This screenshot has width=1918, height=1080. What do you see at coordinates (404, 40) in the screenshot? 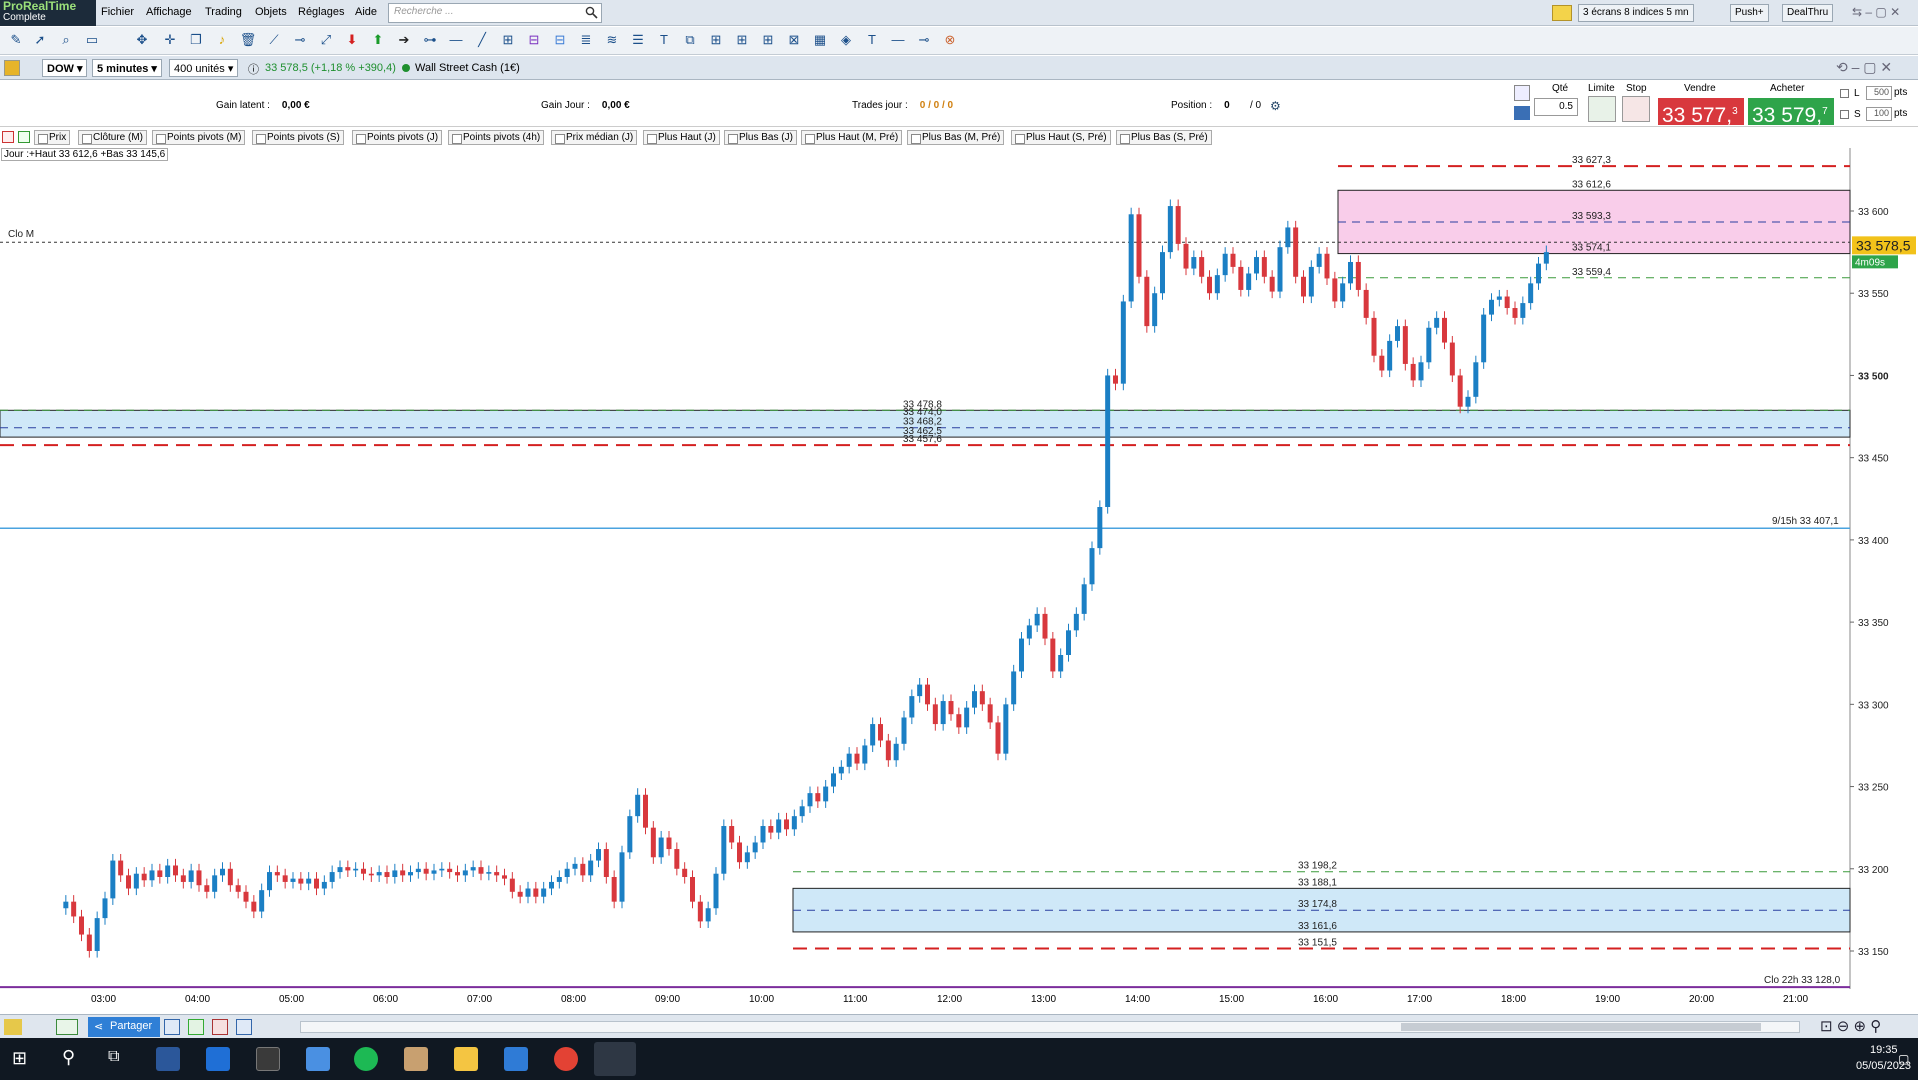
I see `right-arrow-icon: ➔` at bounding box center [404, 40].